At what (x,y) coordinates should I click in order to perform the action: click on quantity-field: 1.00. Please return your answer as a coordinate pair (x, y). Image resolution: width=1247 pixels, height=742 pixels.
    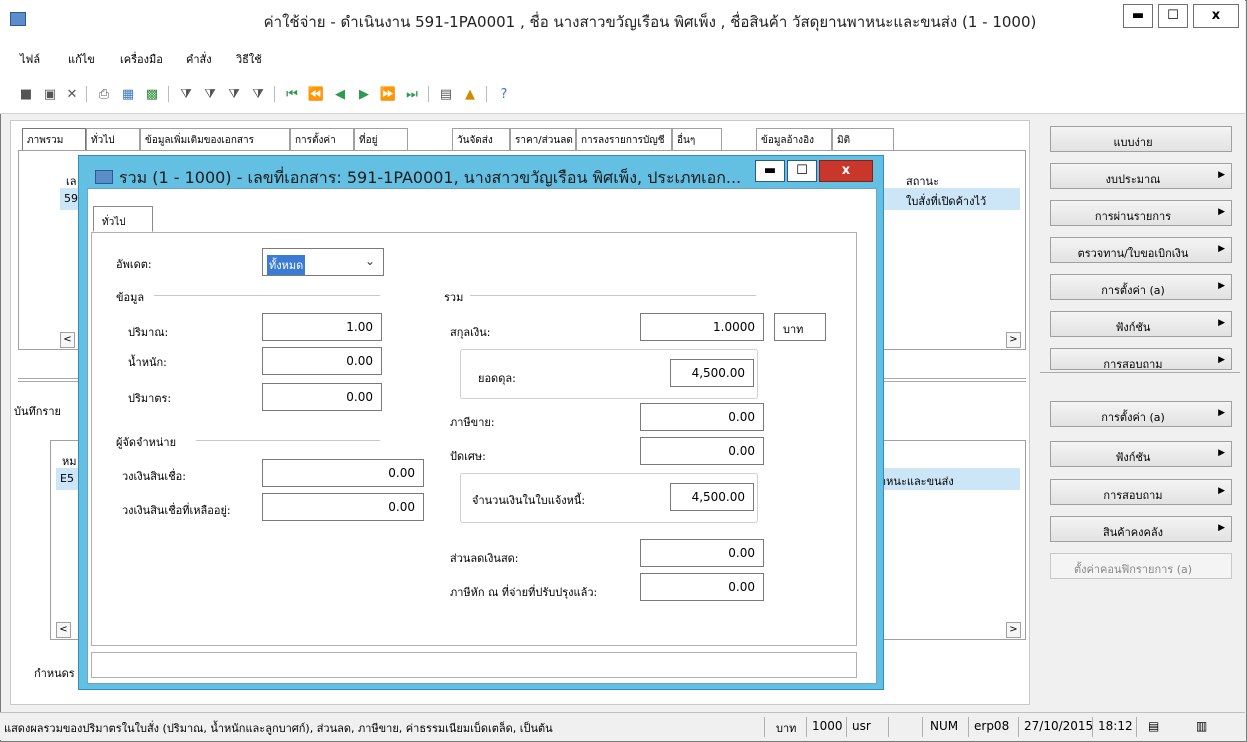
    Looking at the image, I should click on (322, 327).